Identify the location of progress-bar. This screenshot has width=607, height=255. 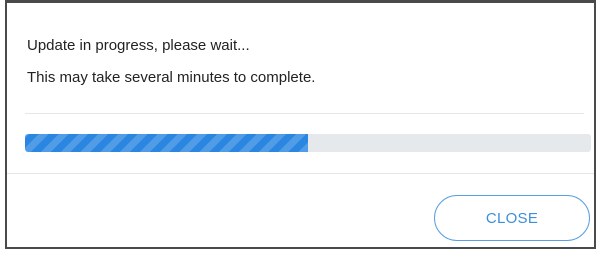
(308, 143).